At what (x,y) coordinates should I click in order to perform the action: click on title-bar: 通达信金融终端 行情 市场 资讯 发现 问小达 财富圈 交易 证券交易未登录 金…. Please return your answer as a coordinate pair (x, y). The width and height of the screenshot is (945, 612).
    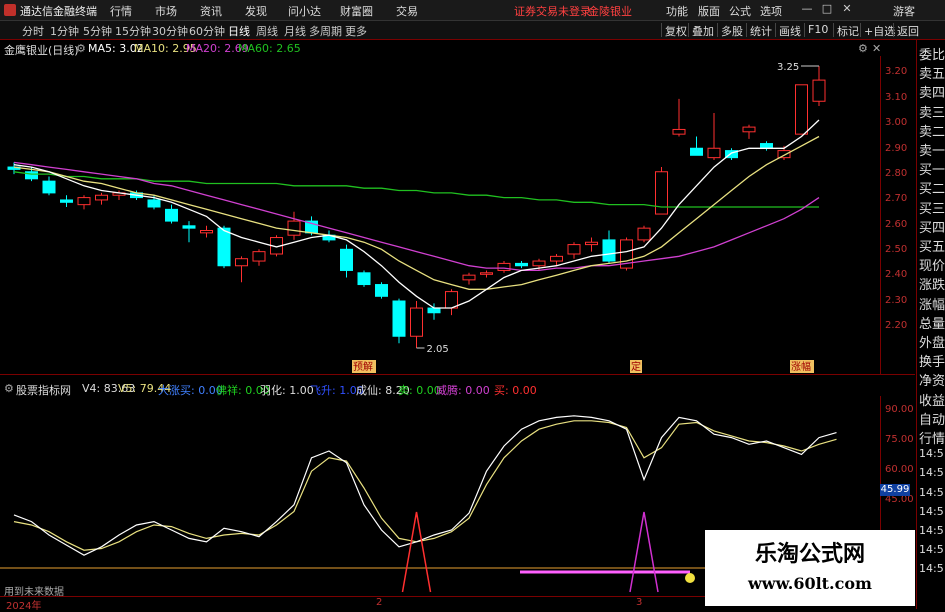
    Looking at the image, I should click on (472, 10).